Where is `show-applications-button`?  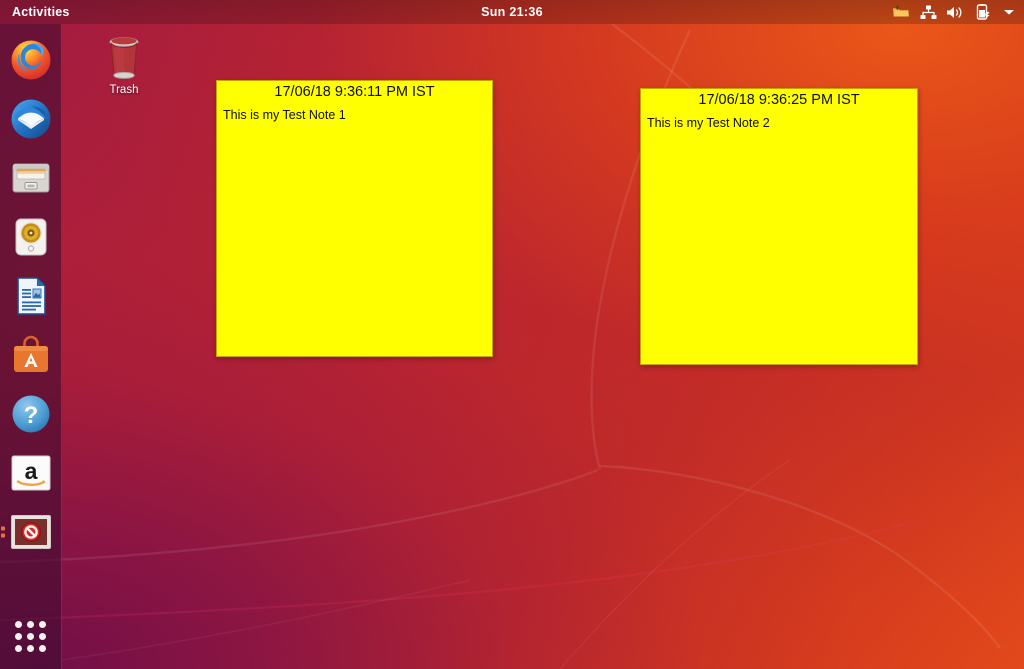
show-applications-button is located at coordinates (31, 636).